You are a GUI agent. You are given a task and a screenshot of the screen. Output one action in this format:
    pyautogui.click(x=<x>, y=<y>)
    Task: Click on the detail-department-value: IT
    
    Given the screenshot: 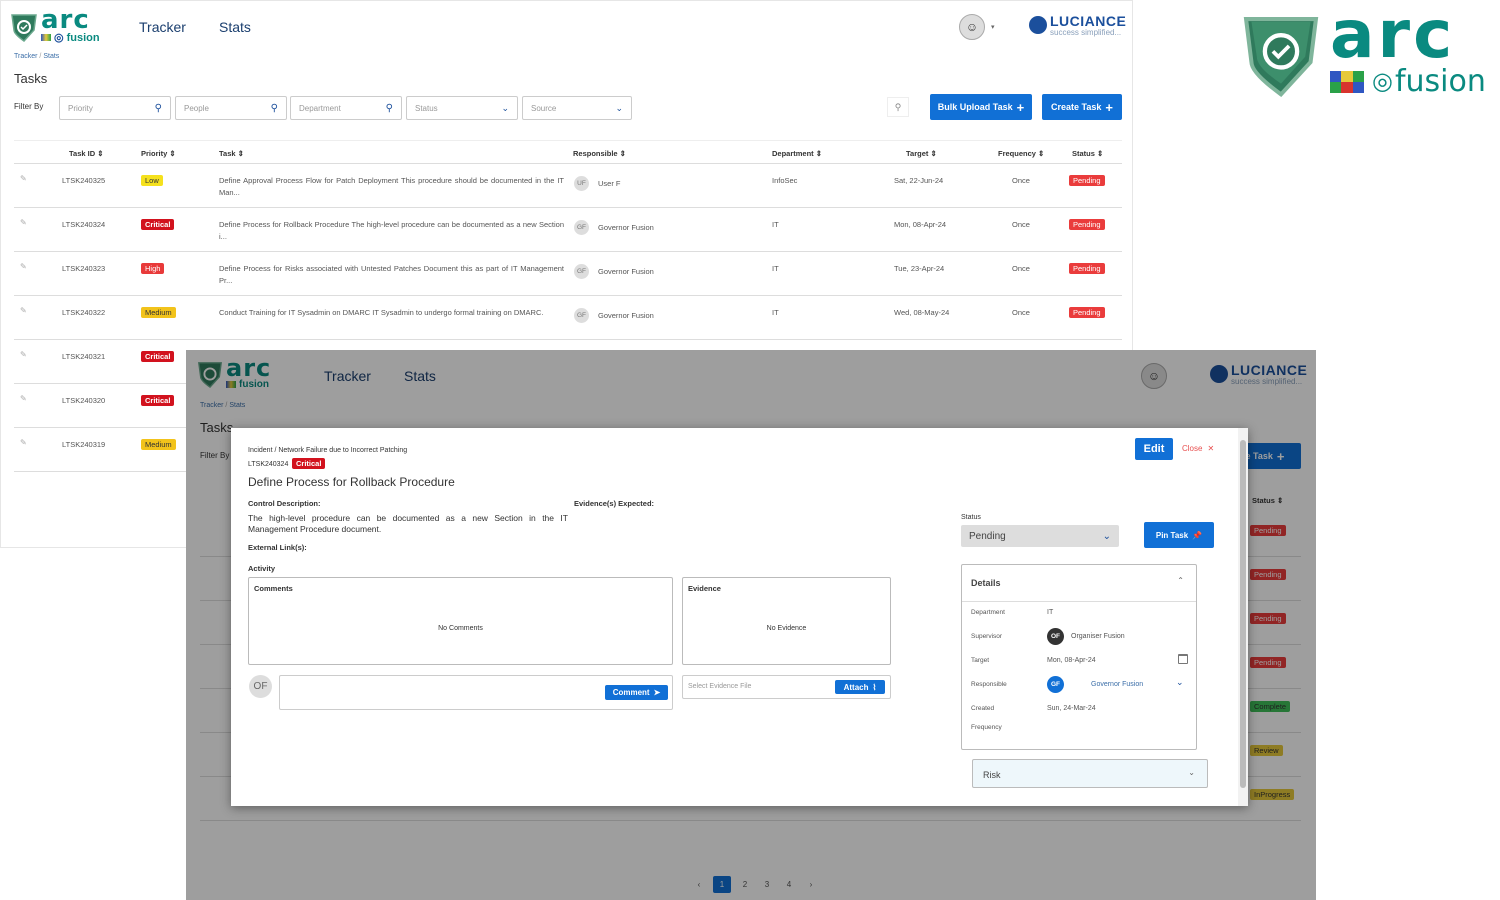 What is the action you would take?
    pyautogui.click(x=1050, y=612)
    